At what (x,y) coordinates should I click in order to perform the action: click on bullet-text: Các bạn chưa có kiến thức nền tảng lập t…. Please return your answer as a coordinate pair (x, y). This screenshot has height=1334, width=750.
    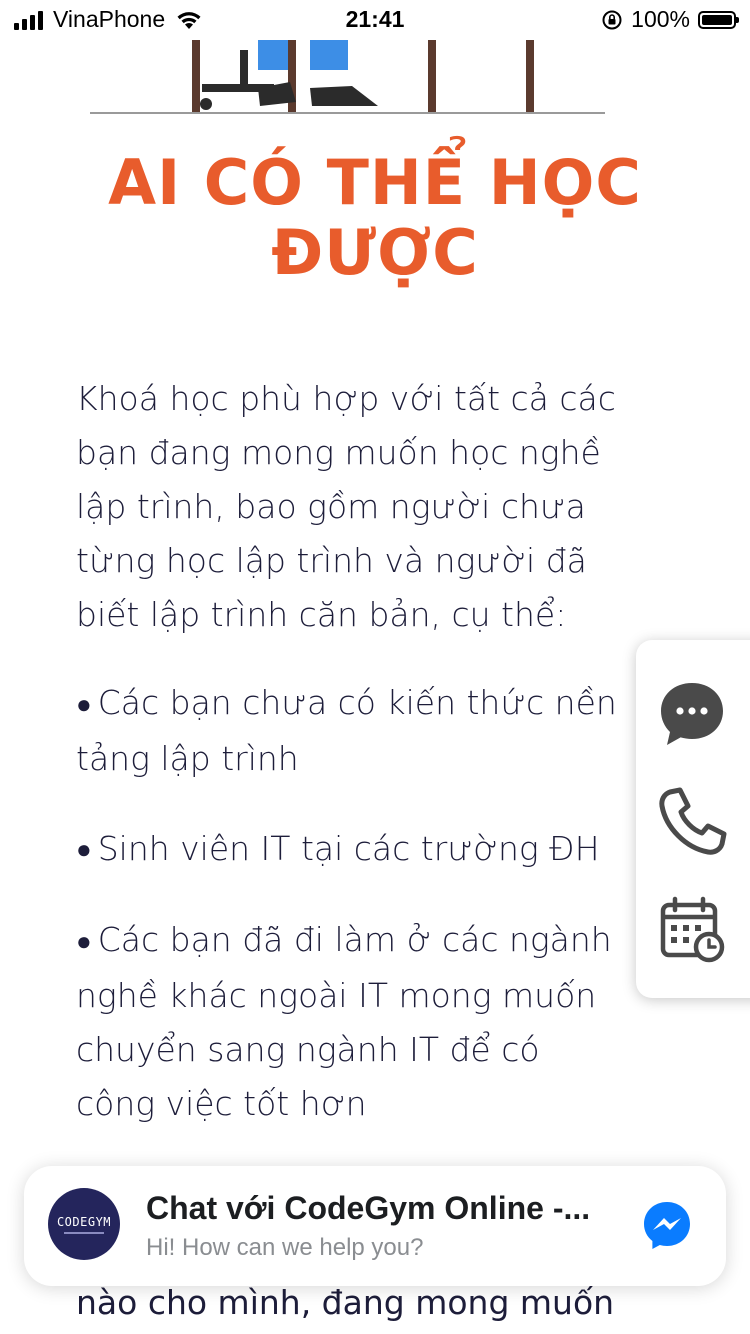
    Looking at the image, I should click on (346, 730).